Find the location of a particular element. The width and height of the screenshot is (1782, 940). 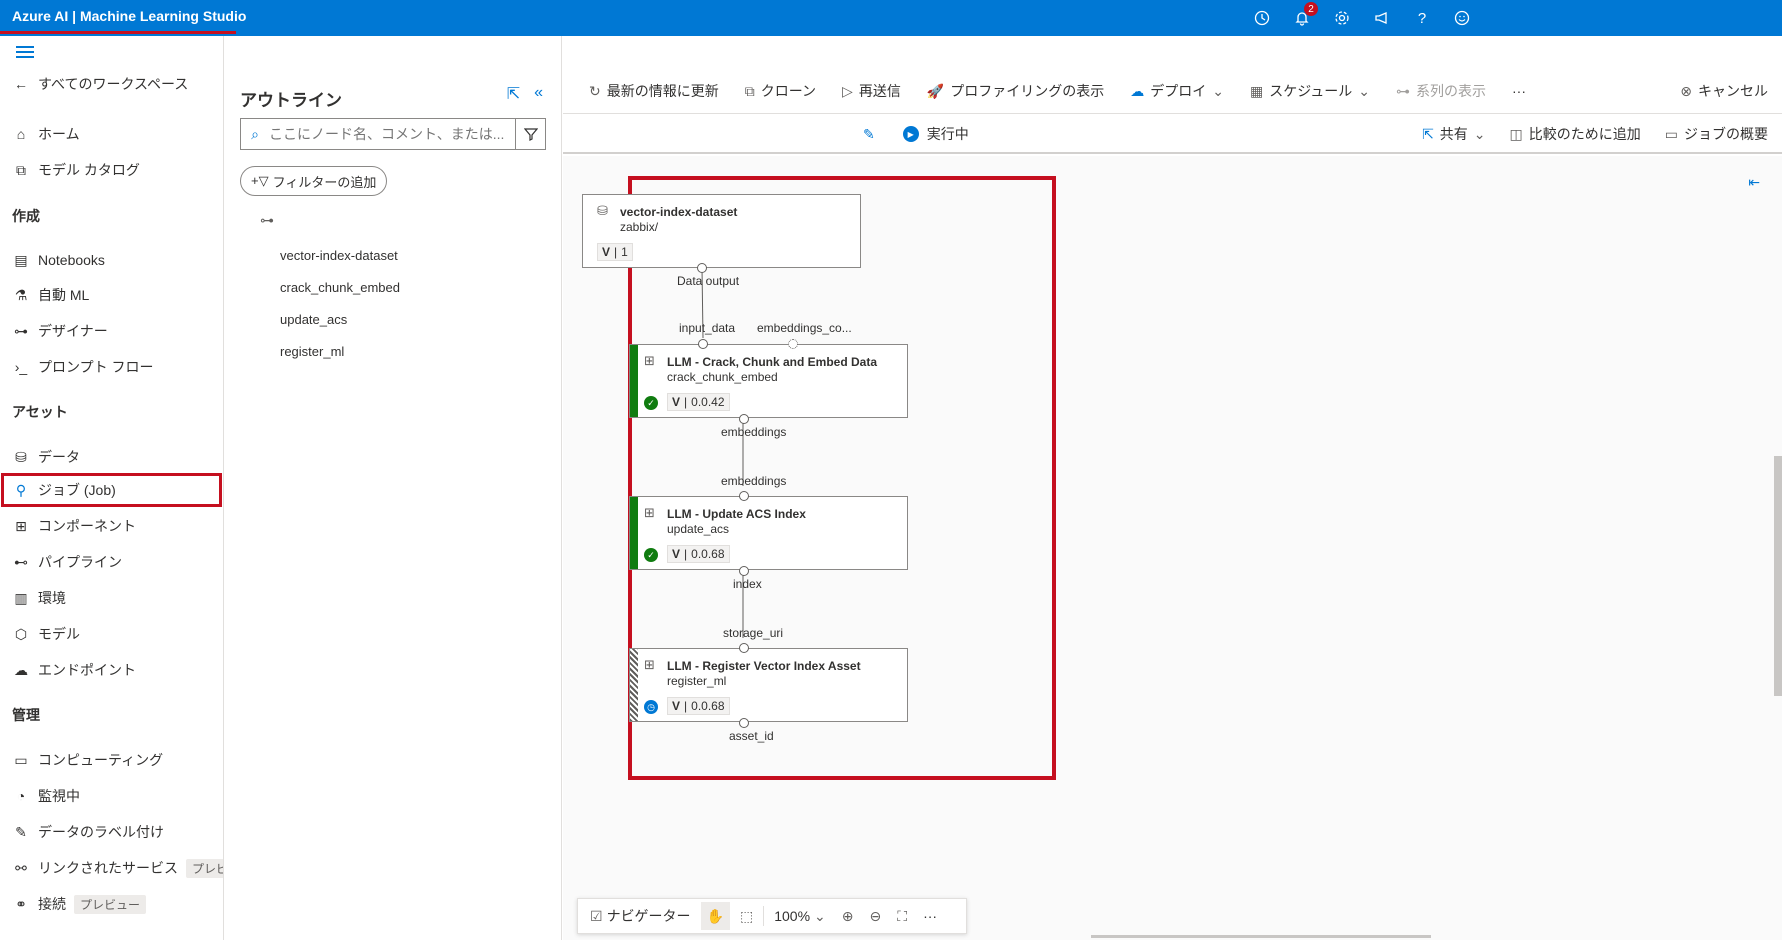

refresh-button: ↻ 最新の情報に更新 is located at coordinates (654, 91).